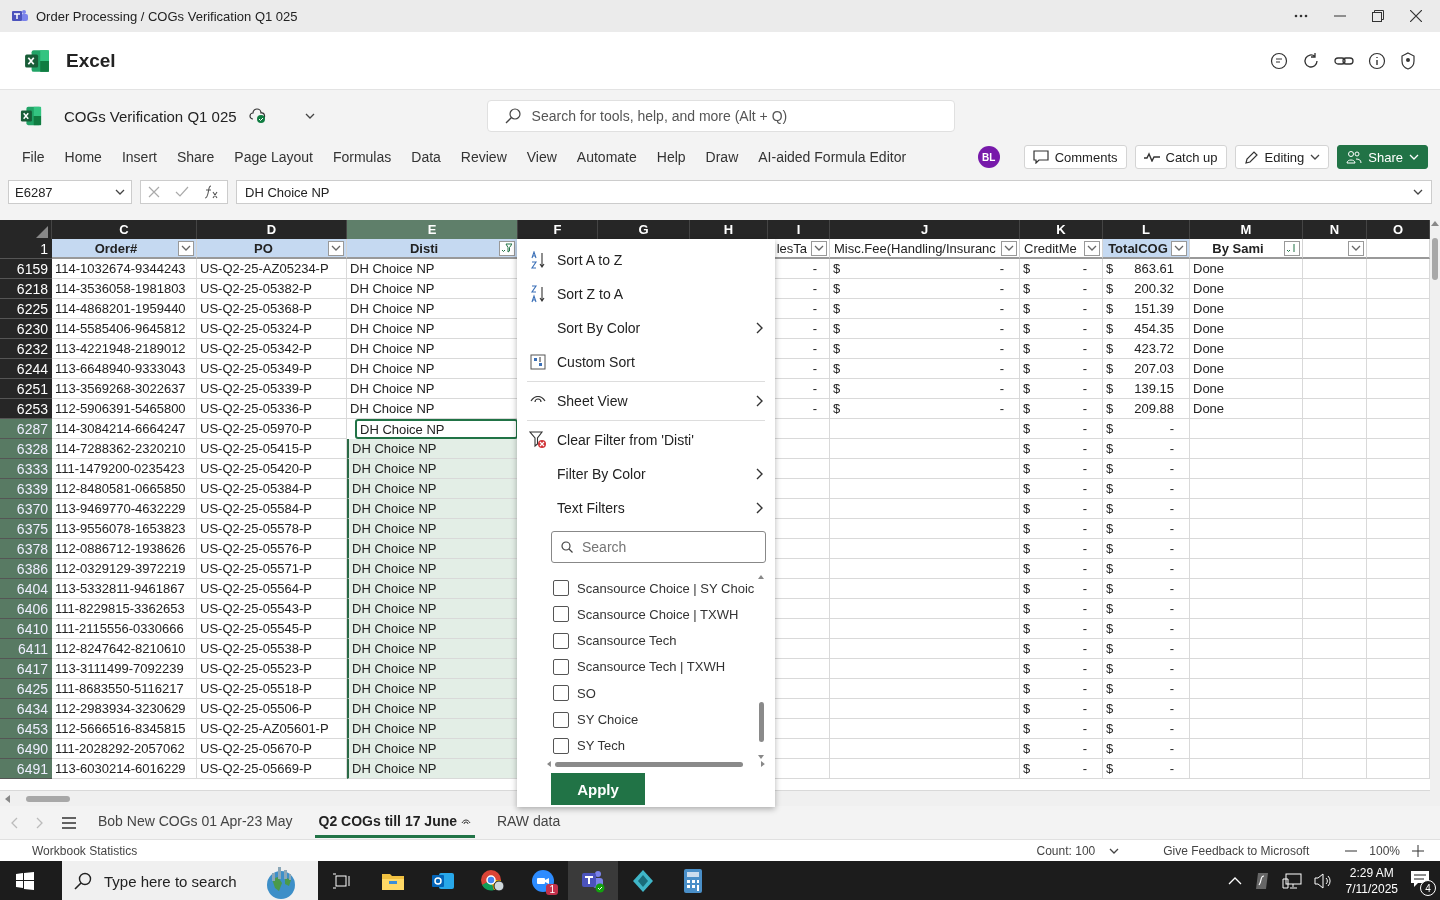 The width and height of the screenshot is (1440, 900). I want to click on column-field-label: Misc.Fee(Handling/Insuranc, so click(915, 248).